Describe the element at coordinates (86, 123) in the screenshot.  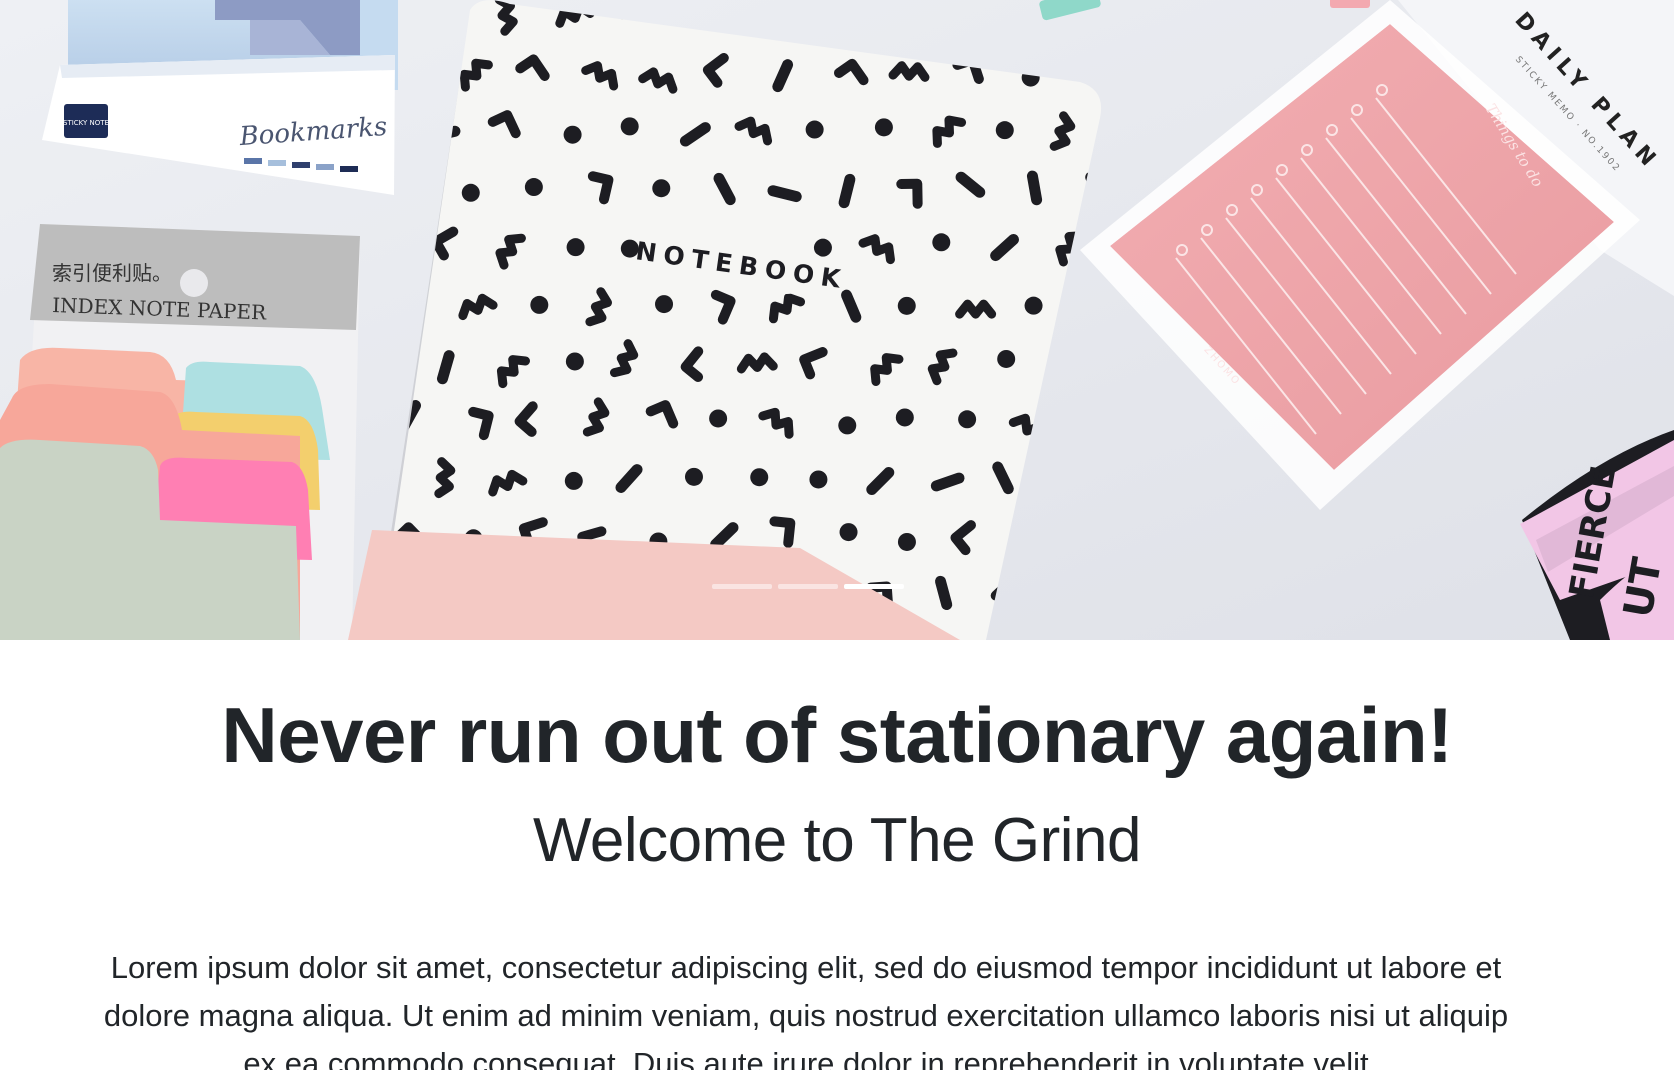
I see `sticky-note-label: STICKY NOTE` at that location.